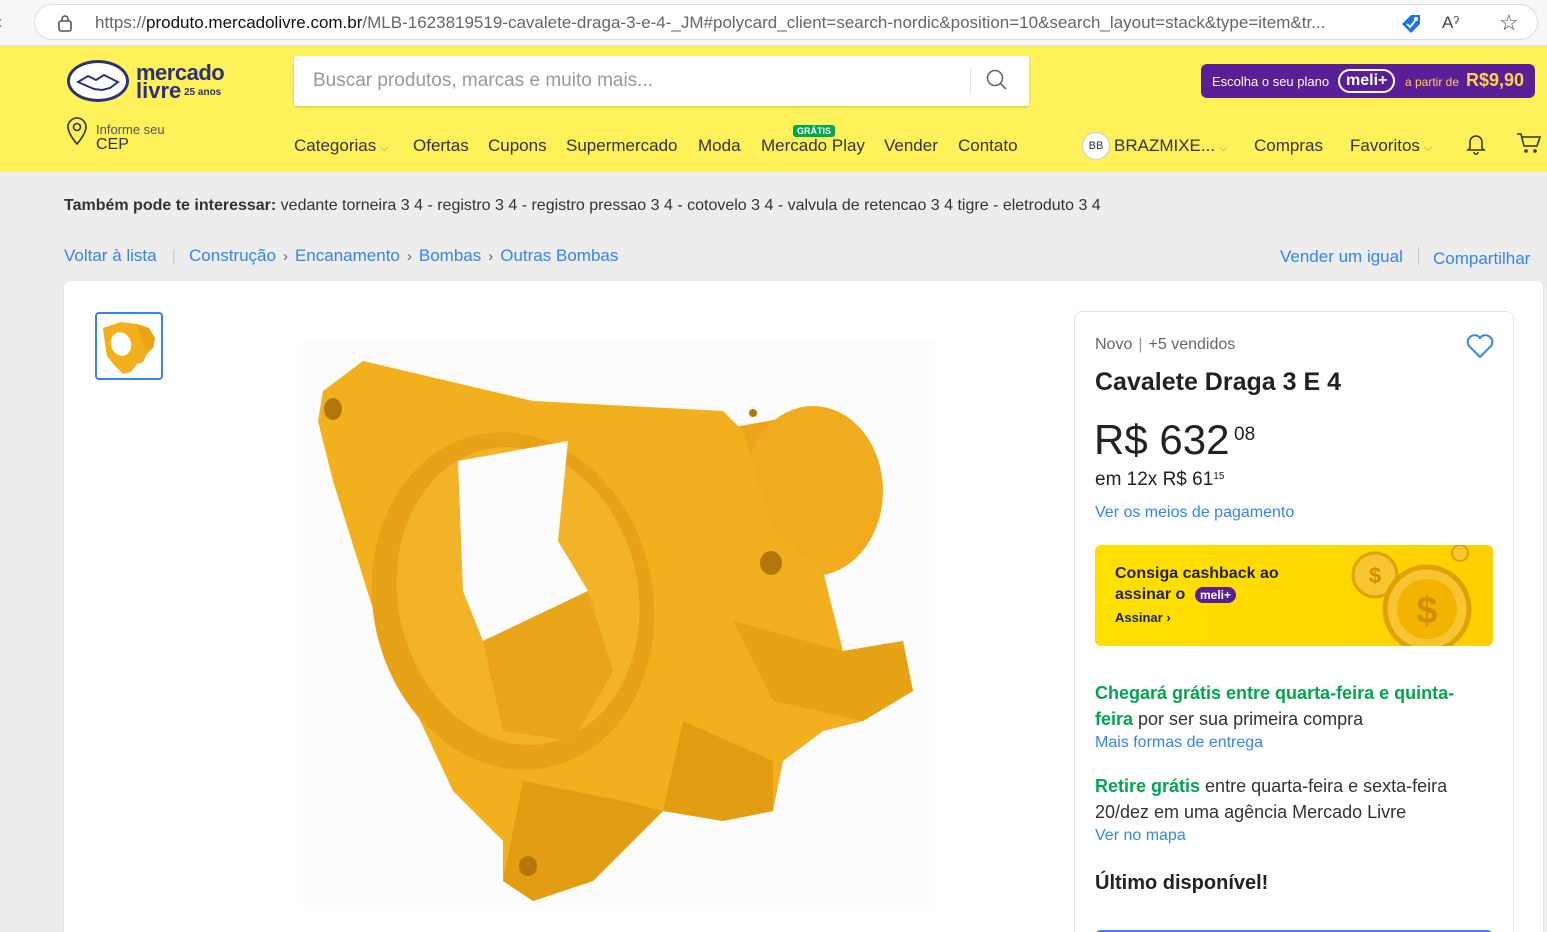 The width and height of the screenshot is (1547, 932). I want to click on condition-line: Novo | +5 vendidos, so click(1165, 345).